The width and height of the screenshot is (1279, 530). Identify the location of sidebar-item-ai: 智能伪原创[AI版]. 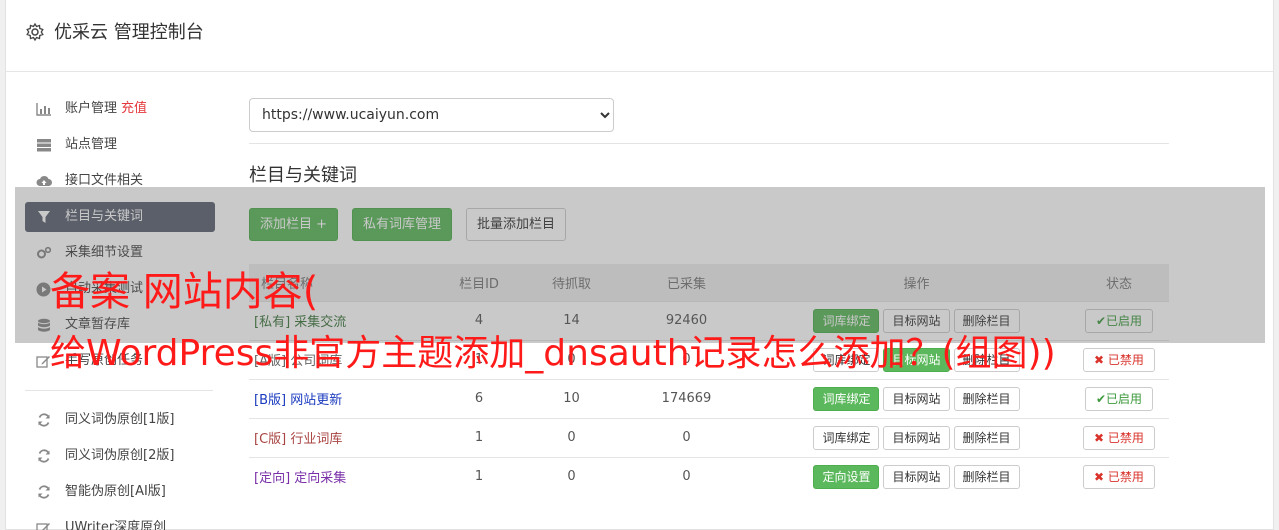
(120, 492).